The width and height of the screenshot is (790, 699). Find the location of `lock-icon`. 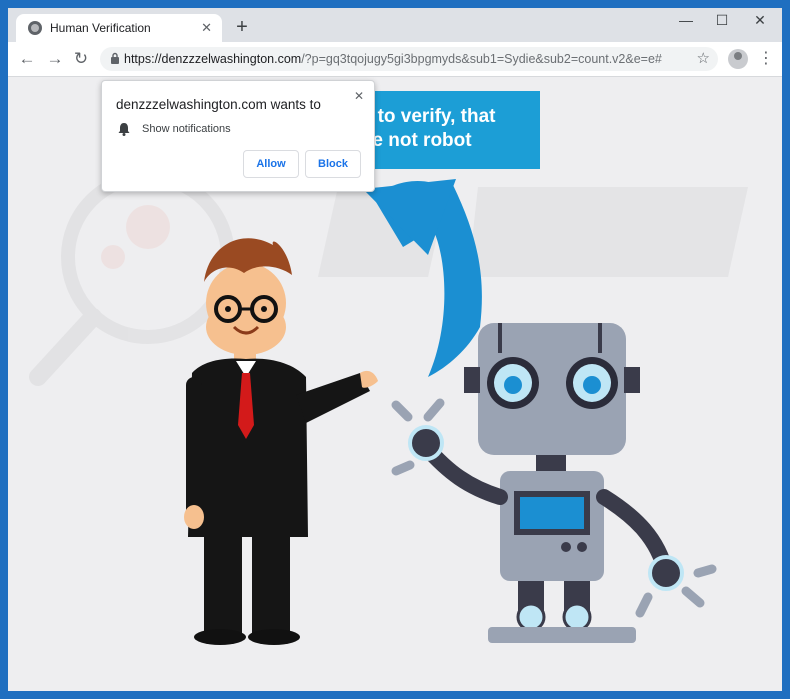

lock-icon is located at coordinates (115, 59).